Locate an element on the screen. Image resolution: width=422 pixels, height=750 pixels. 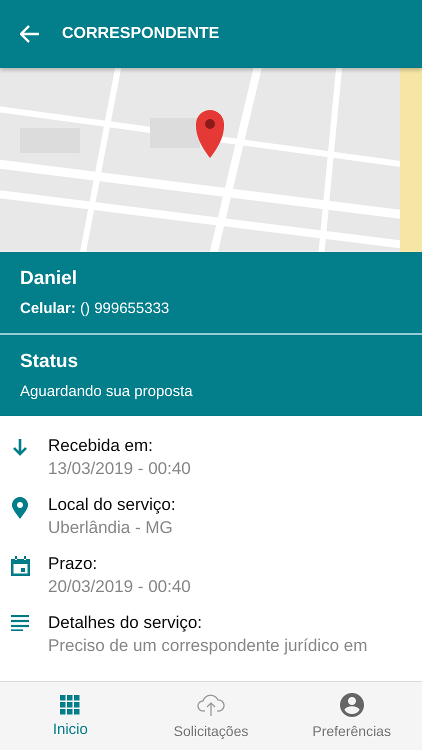
grid-icon is located at coordinates (70, 704).